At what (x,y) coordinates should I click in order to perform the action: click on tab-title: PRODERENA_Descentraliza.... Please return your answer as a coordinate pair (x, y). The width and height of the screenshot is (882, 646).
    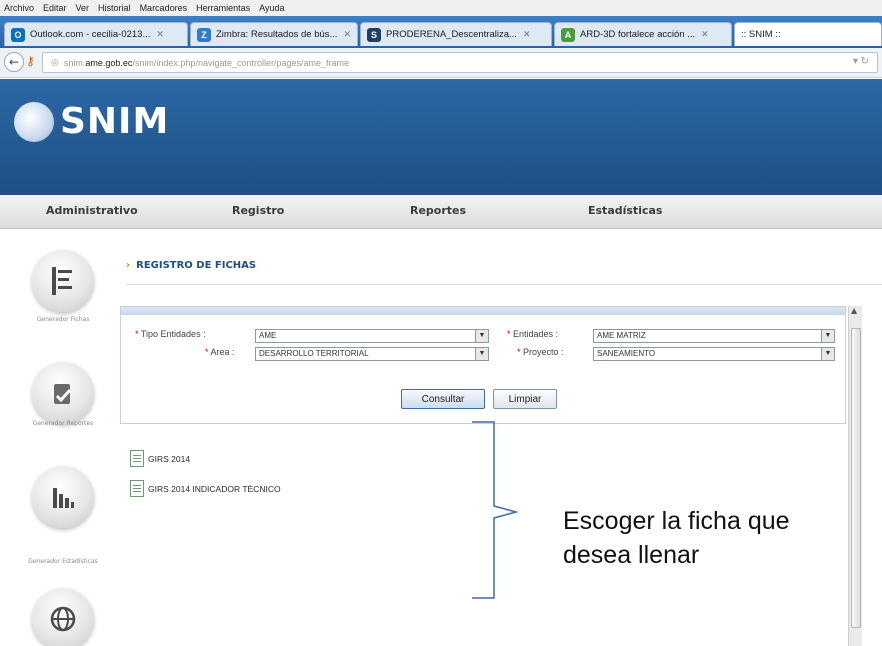
    Looking at the image, I should click on (451, 34).